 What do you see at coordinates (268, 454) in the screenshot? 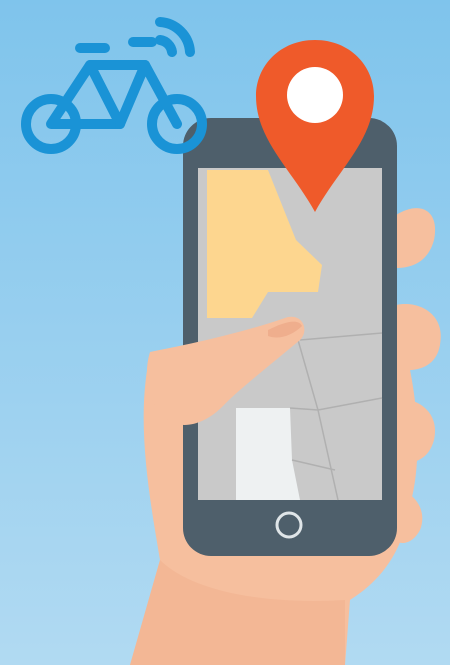
I see `map-block-white` at bounding box center [268, 454].